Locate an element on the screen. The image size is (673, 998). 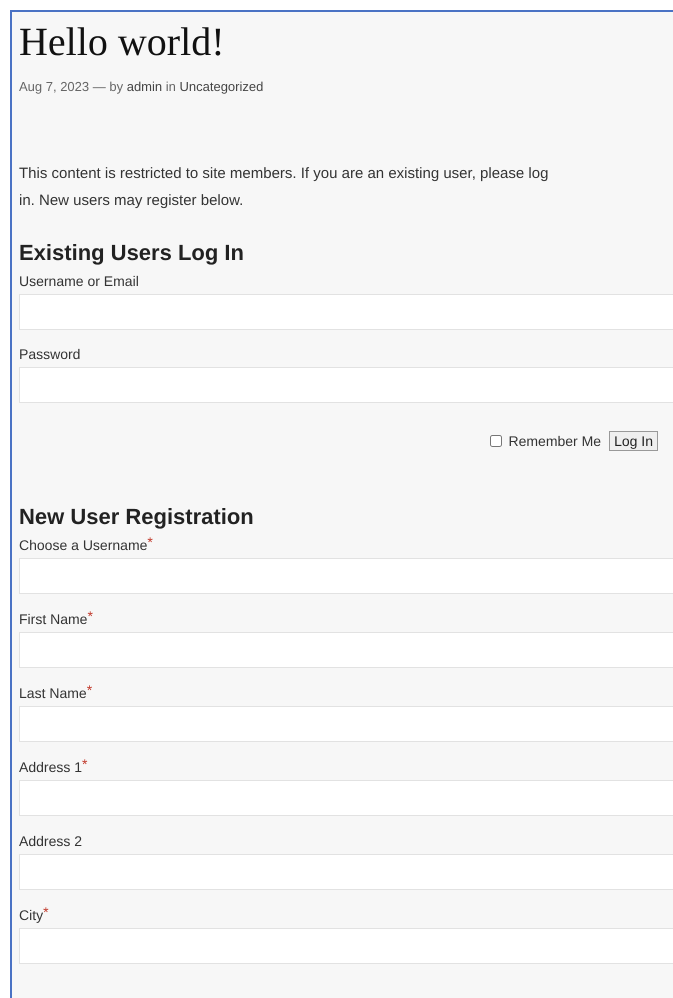
remember-checkbox is located at coordinates (496, 441).